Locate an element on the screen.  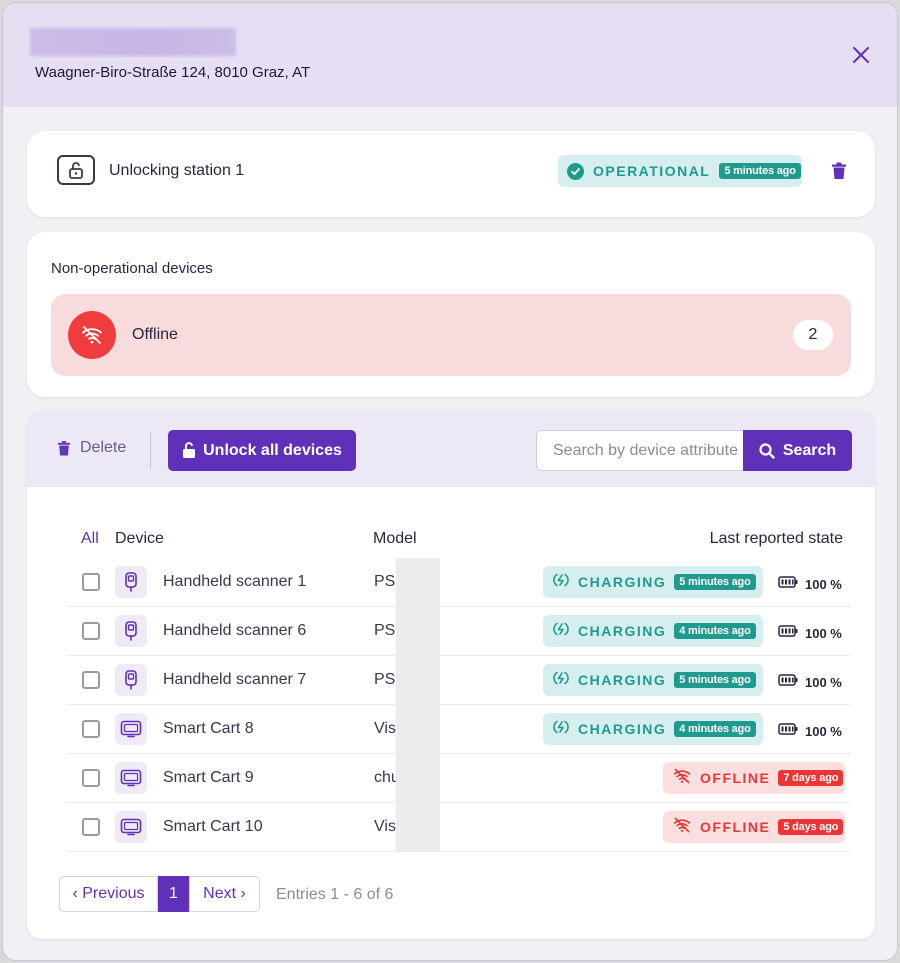
select-all-link: All is located at coordinates (90, 539).